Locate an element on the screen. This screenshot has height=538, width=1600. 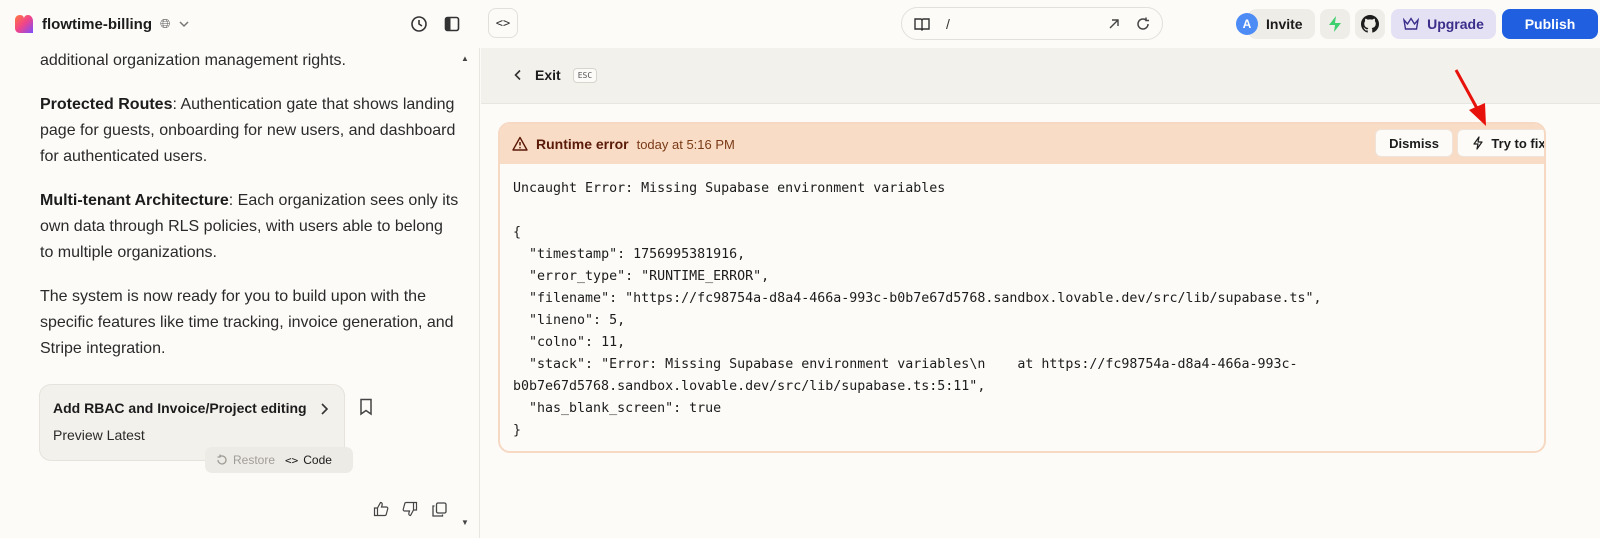
version-actions: Restore <> Code is located at coordinates (279, 460).